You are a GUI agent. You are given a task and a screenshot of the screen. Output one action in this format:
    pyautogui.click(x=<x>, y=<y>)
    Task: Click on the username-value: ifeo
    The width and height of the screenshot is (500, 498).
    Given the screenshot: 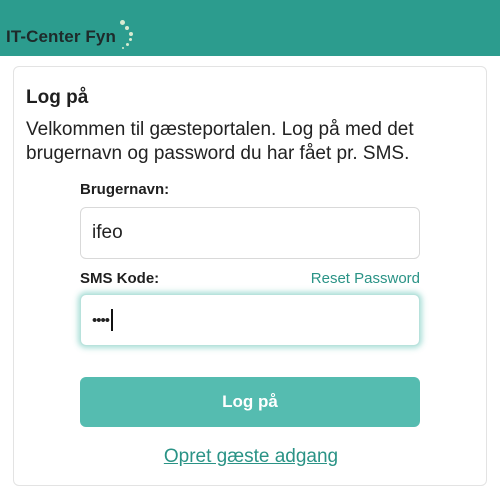 What is the action you would take?
    pyautogui.click(x=107, y=232)
    